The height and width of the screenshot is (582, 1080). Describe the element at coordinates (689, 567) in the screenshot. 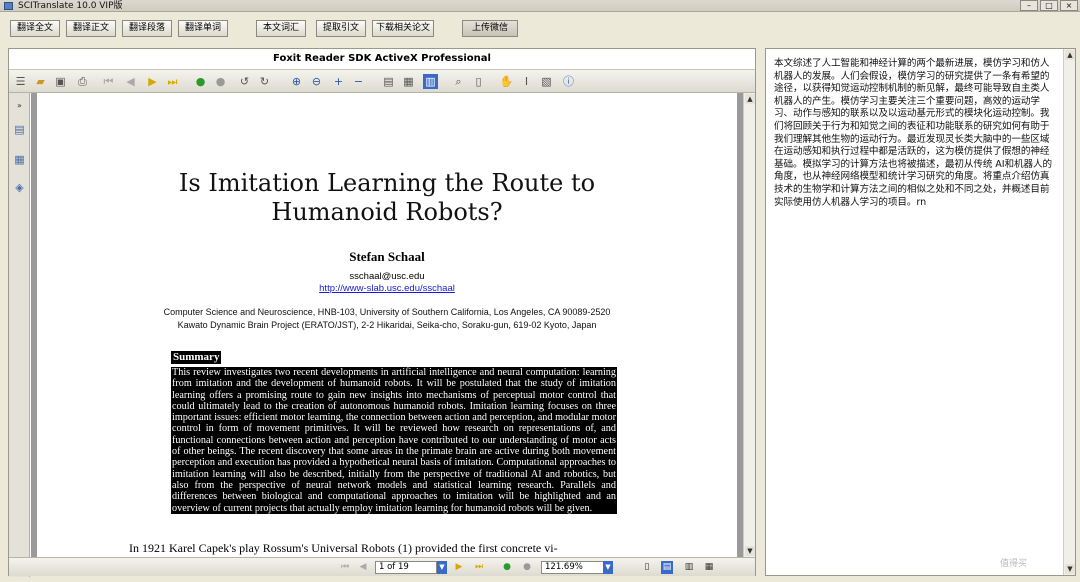

I see `facing-page-icon: ▥` at that location.